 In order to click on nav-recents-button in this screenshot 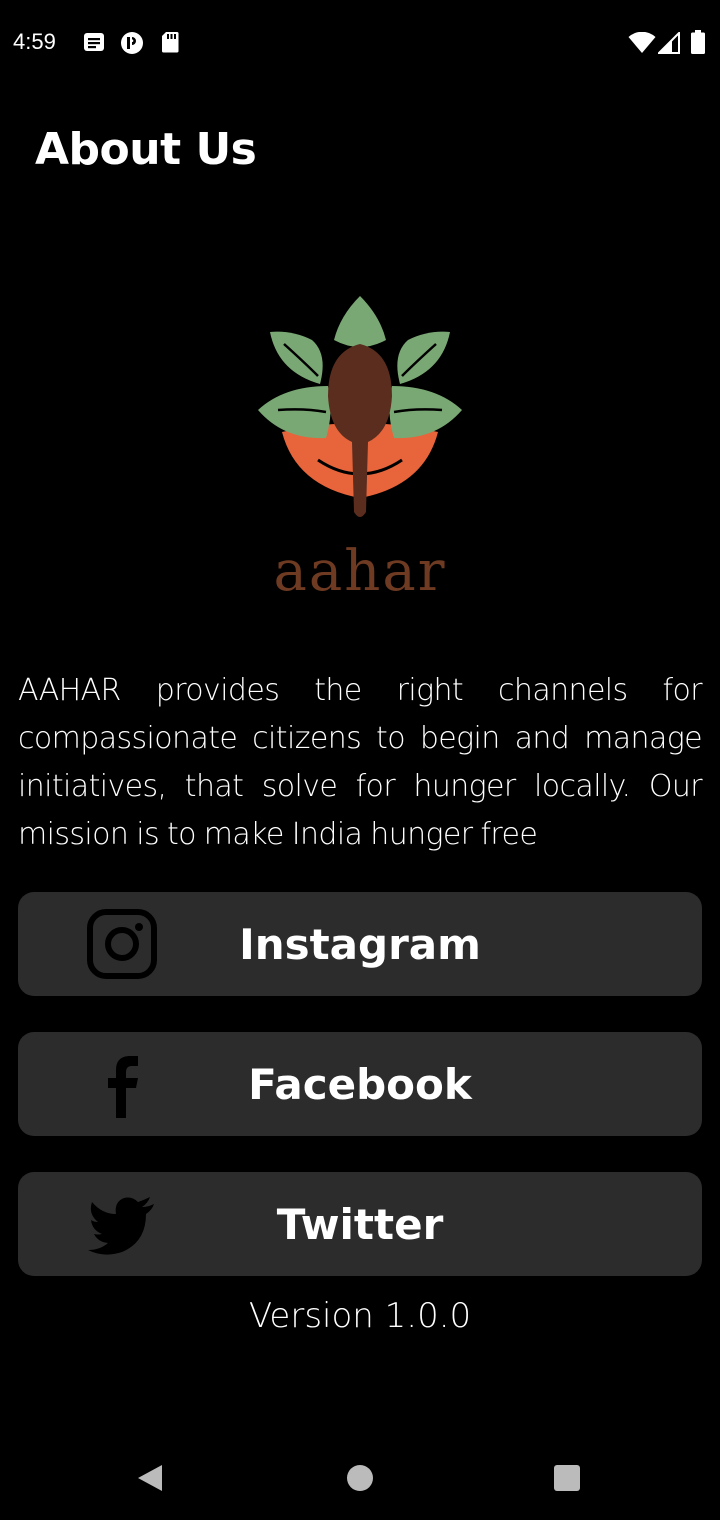, I will do `click(567, 1478)`.